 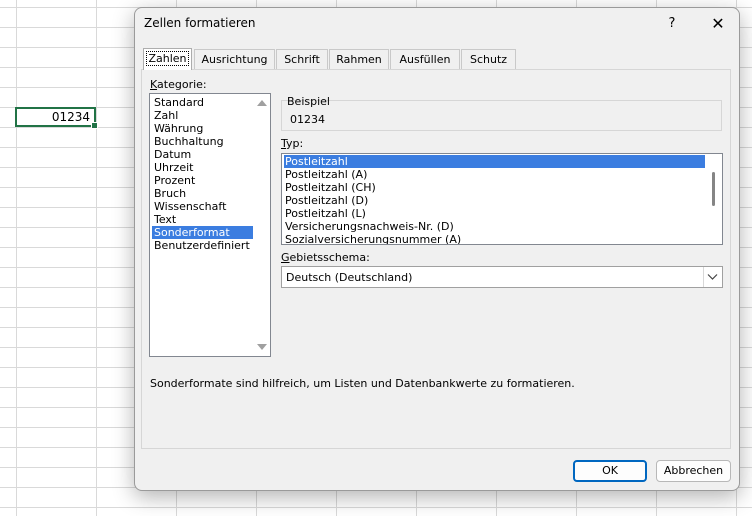 I want to click on tab-schutz: Schutz, so click(x=488, y=59).